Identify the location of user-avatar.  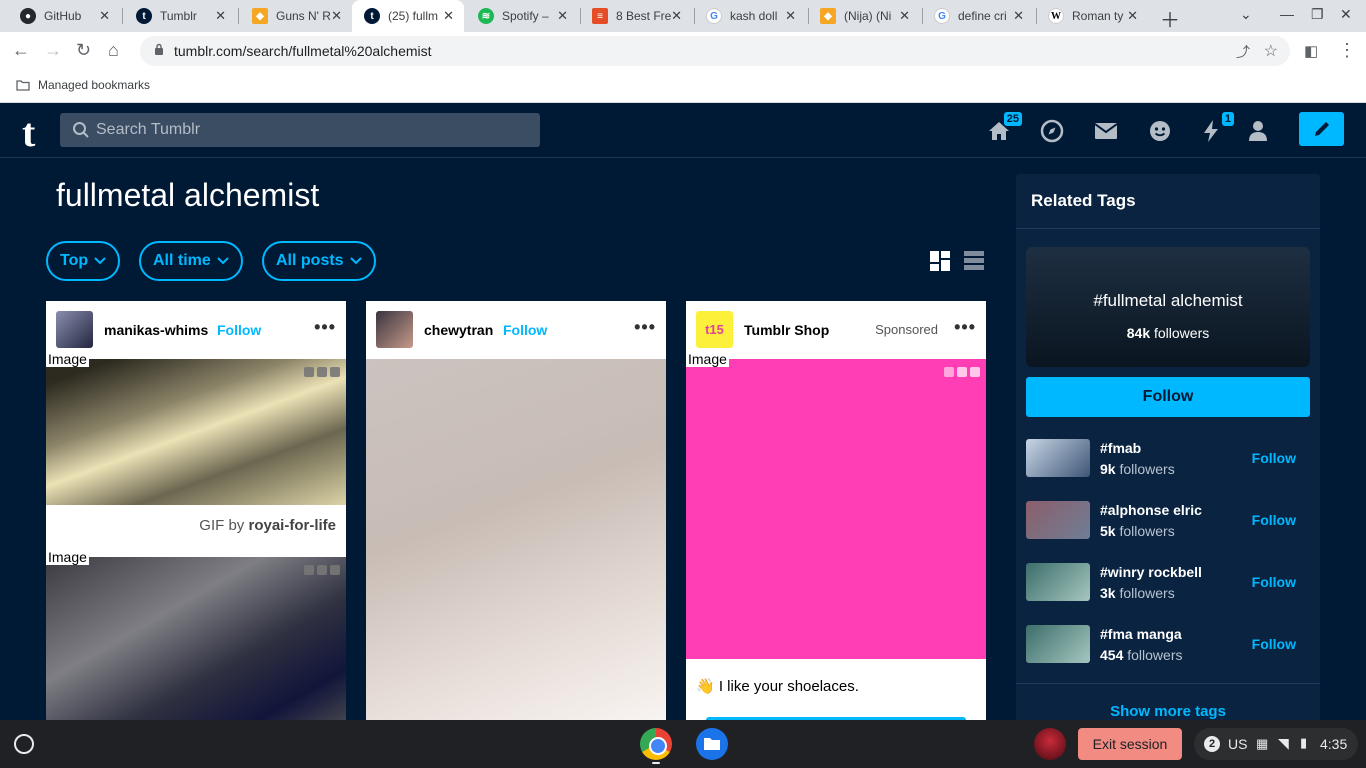
(1050, 744).